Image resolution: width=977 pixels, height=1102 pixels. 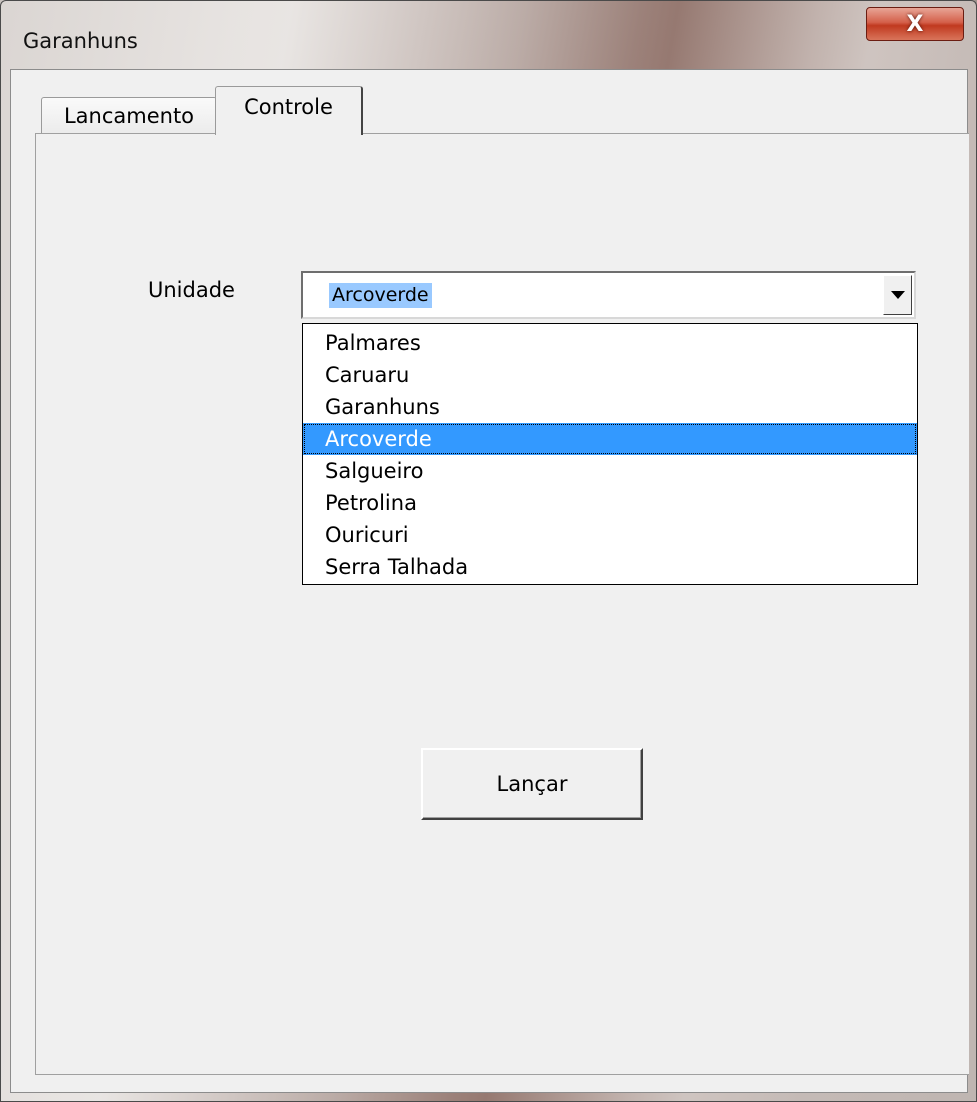 I want to click on chevron-down-icon, so click(x=897, y=295).